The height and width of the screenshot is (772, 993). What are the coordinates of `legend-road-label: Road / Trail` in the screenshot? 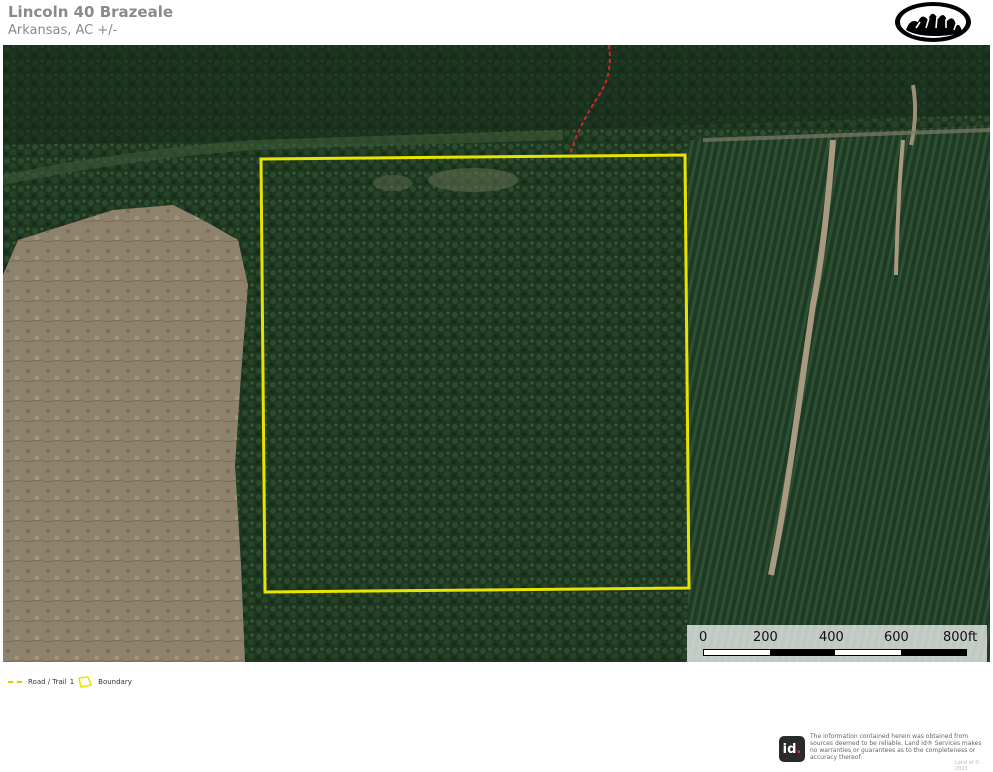 It's located at (47, 682).